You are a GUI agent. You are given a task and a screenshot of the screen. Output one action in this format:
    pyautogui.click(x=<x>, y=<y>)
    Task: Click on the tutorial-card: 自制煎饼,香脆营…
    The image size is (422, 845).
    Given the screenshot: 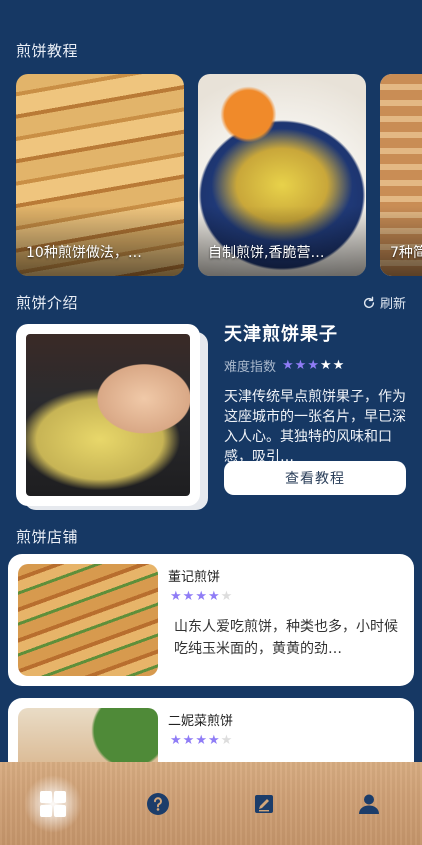 What is the action you would take?
    pyautogui.click(x=282, y=175)
    